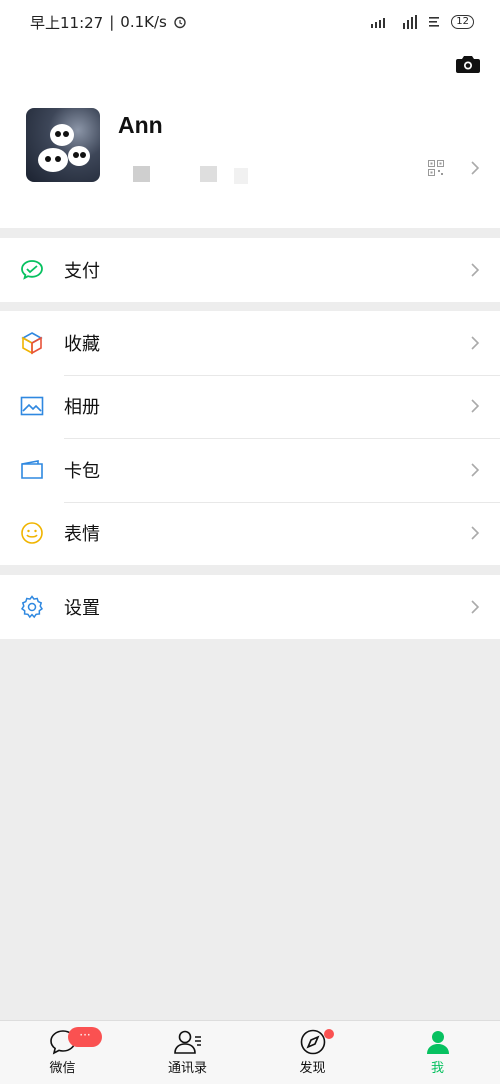  I want to click on menu-item-label: 收藏, so click(82, 344).